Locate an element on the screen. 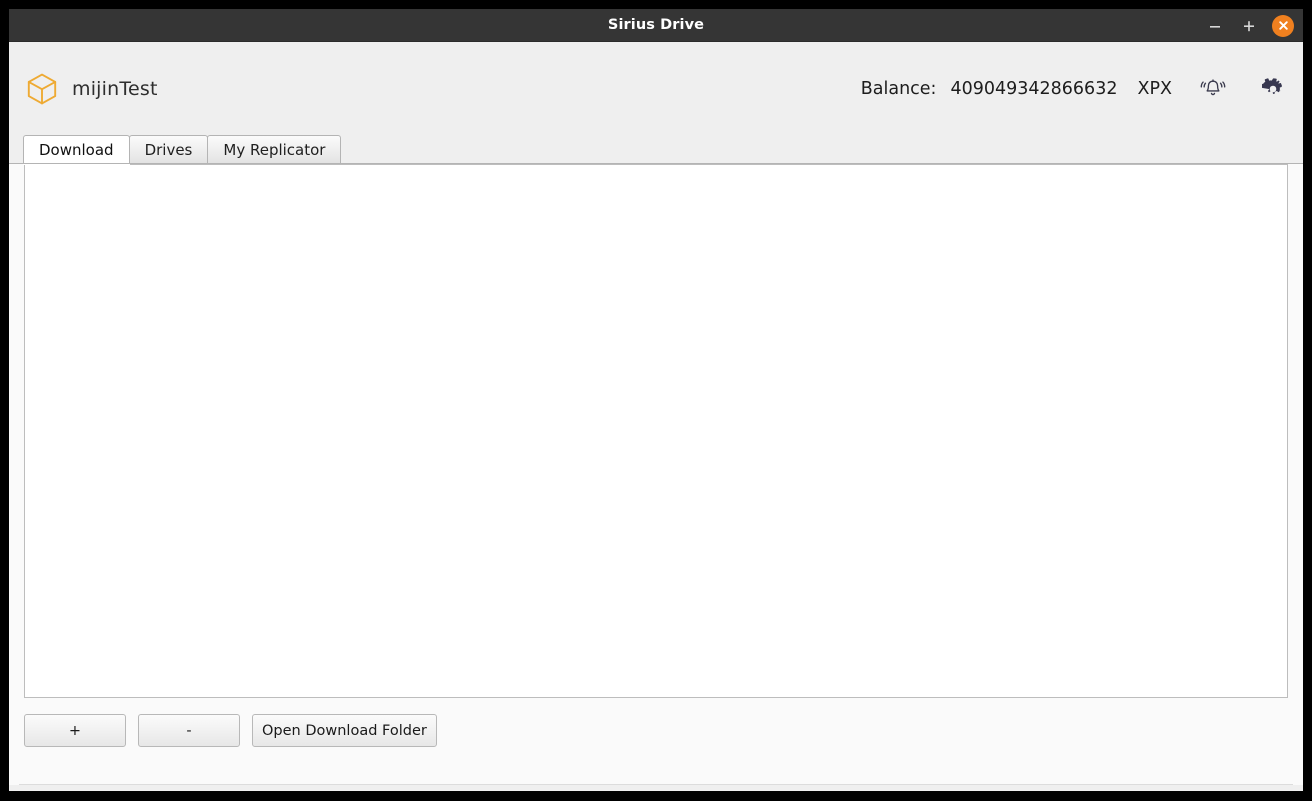 This screenshot has height=801, width=1312. bell-icon is located at coordinates (1213, 89).